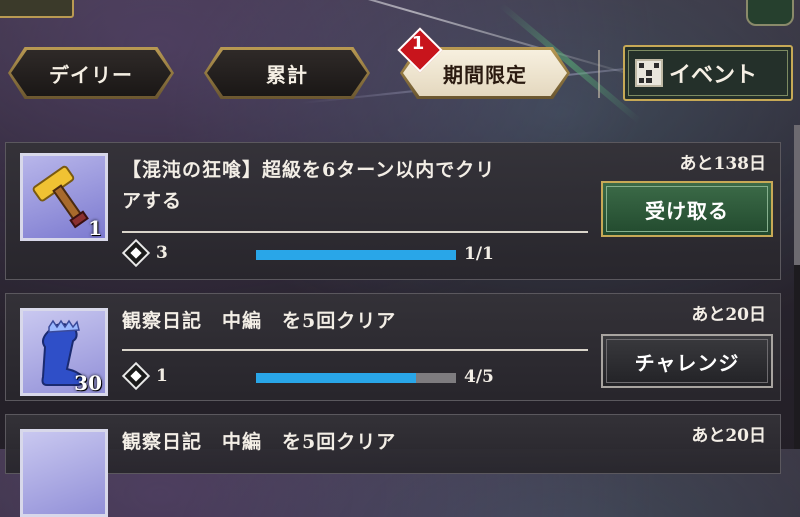 The height and width of the screenshot is (517, 800). I want to click on tab-divider, so click(599, 74).